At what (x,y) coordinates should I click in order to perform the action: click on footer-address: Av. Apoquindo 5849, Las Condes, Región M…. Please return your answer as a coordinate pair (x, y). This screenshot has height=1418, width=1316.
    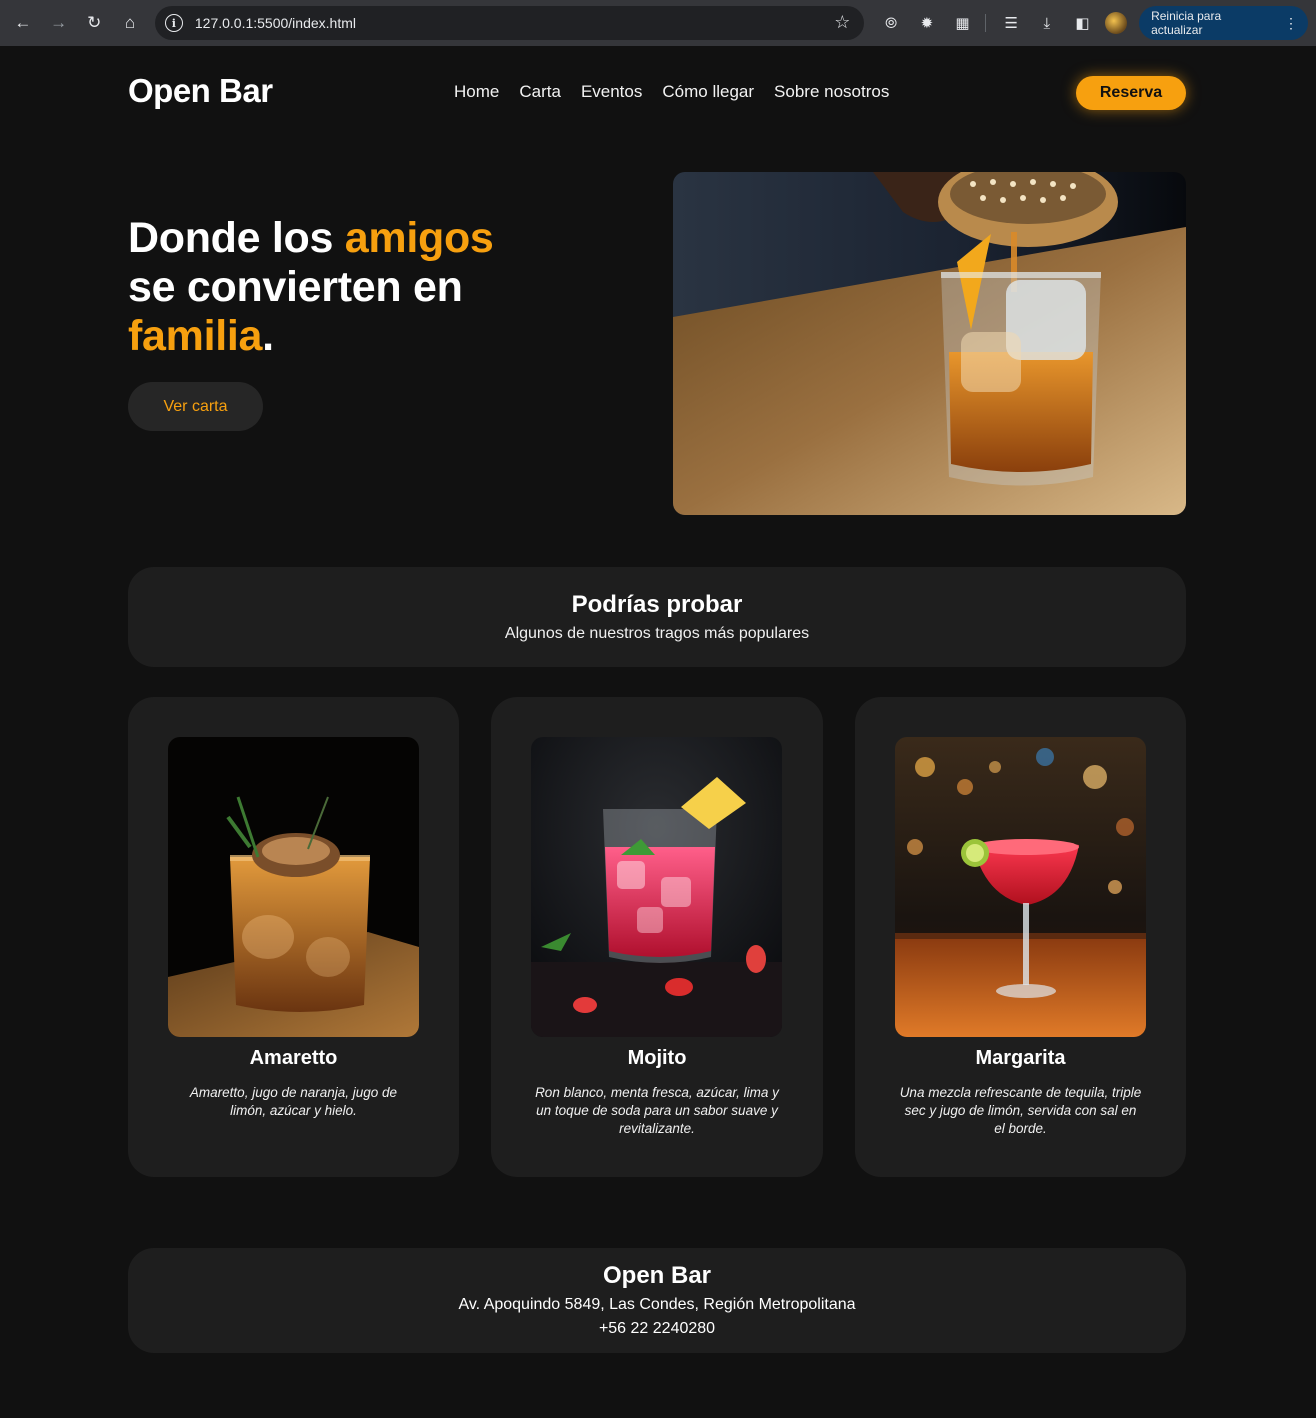
    Looking at the image, I should click on (657, 1304).